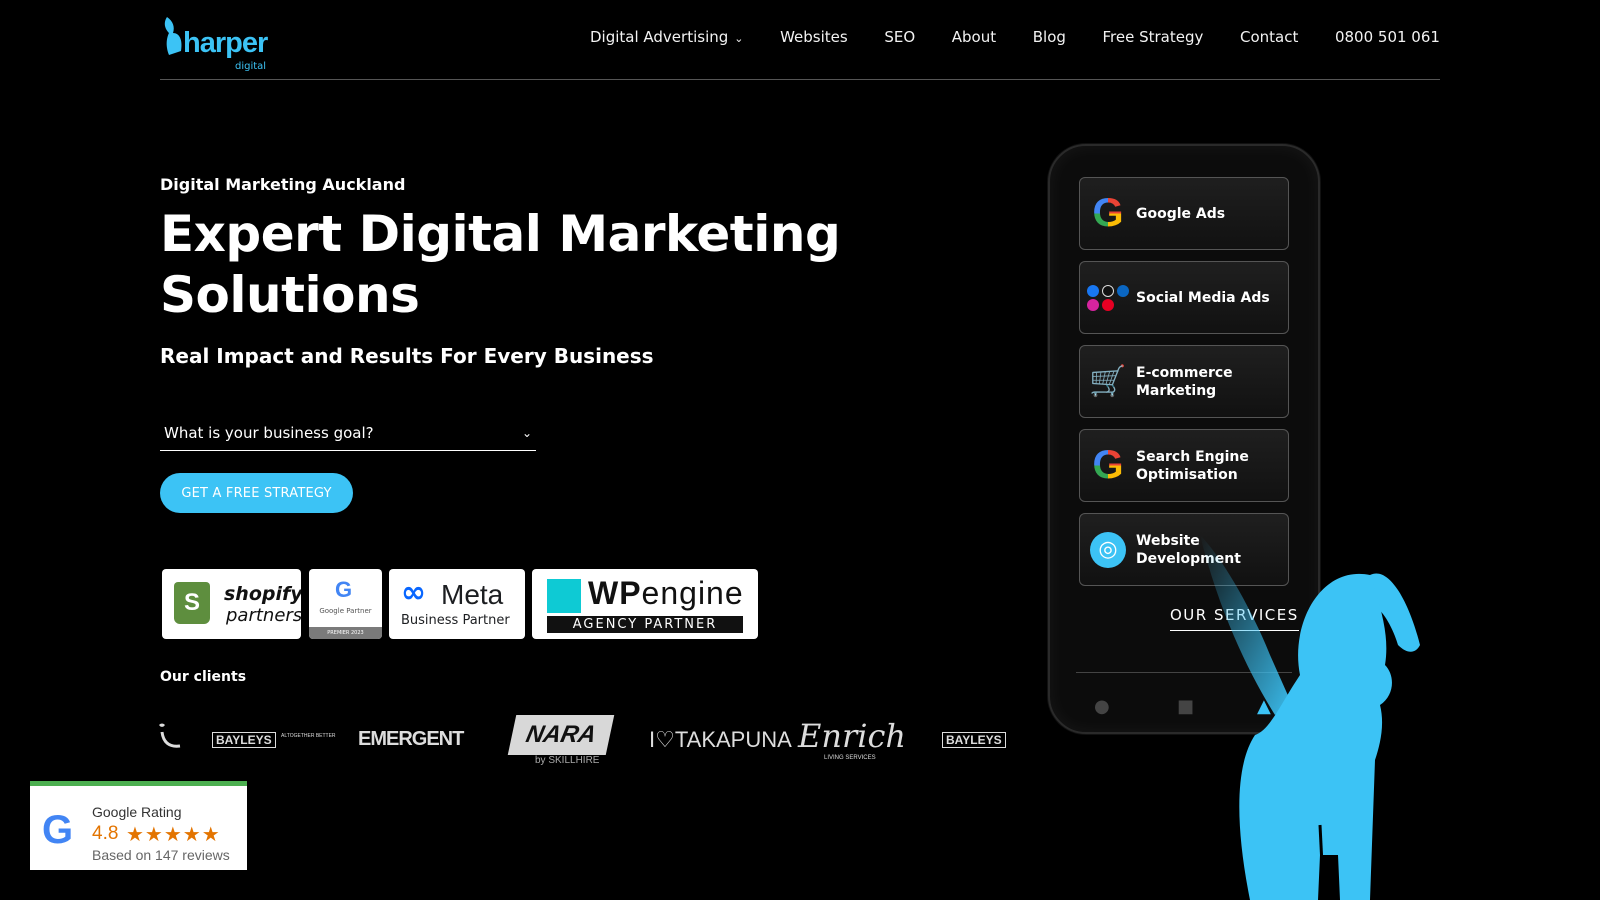 This screenshot has height=900, width=1600. Describe the element at coordinates (1108, 549) in the screenshot. I see `globe-icon: ◎` at that location.